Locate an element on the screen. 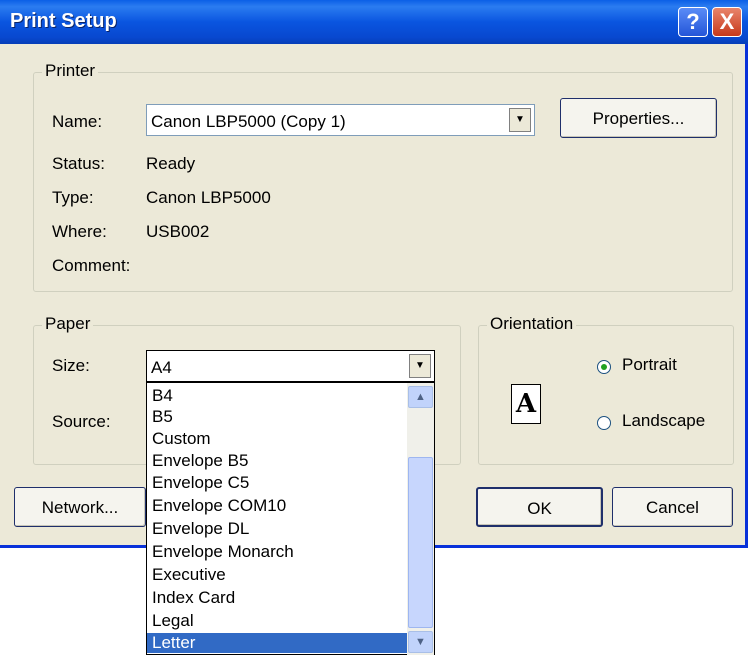 The width and height of the screenshot is (748, 655). scroll-up-icon: ▲ is located at coordinates (420, 397).